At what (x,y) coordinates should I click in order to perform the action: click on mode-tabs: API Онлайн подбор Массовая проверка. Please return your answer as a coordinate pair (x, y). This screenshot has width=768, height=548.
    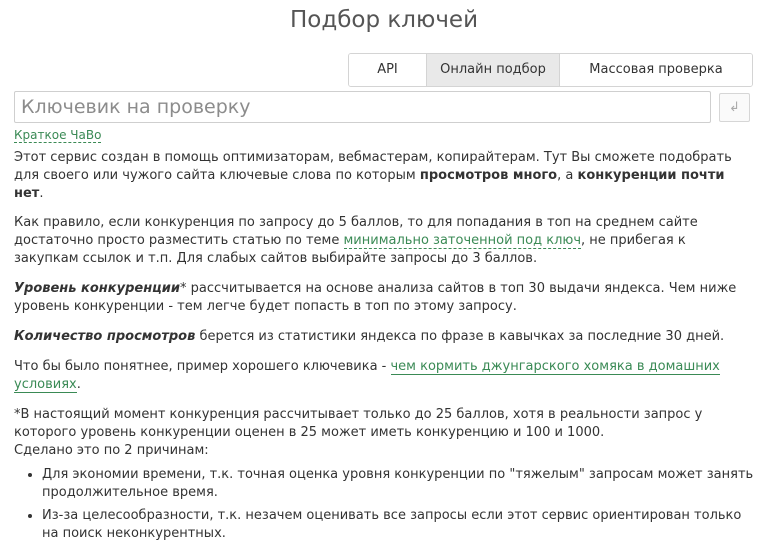
    Looking at the image, I should click on (550, 70).